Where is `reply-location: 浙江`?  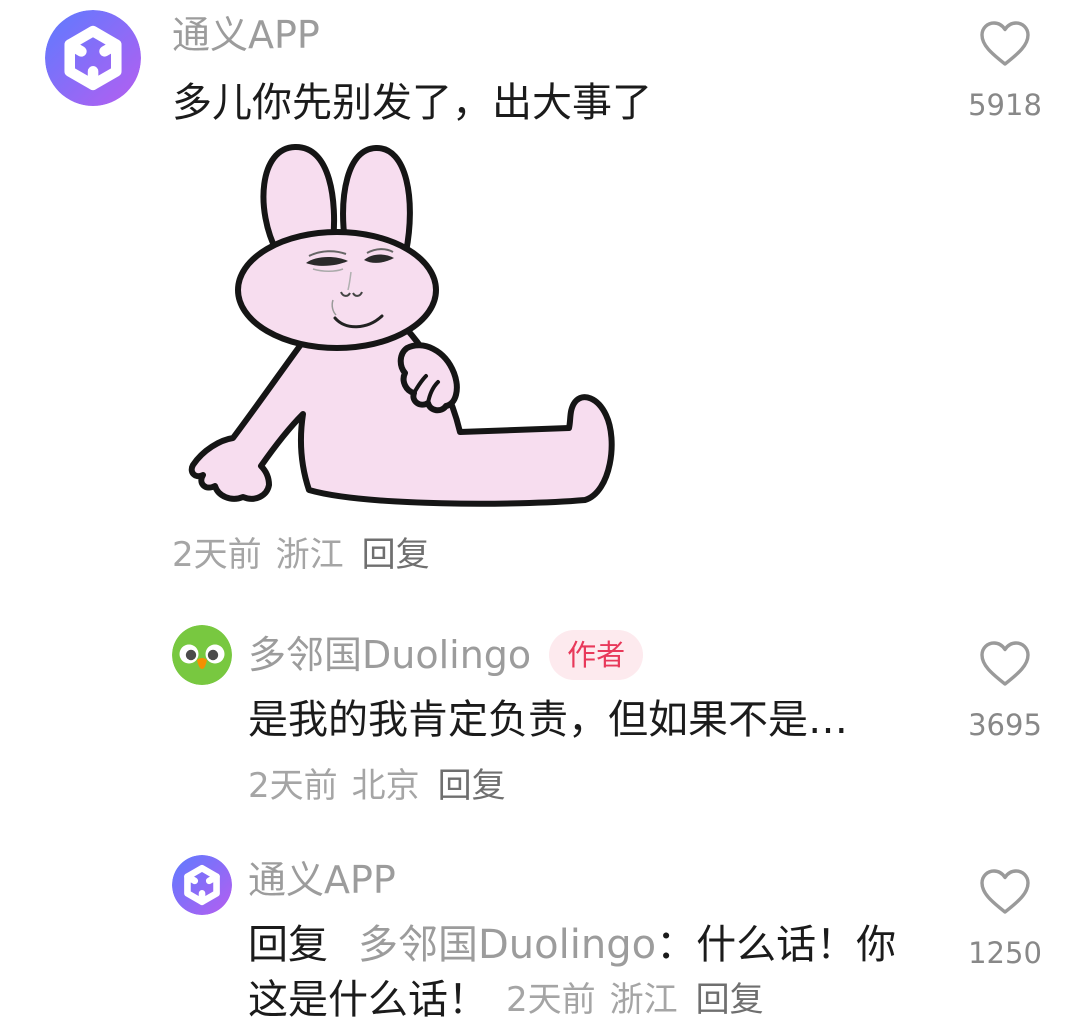
reply-location: 浙江 is located at coordinates (643, 1000).